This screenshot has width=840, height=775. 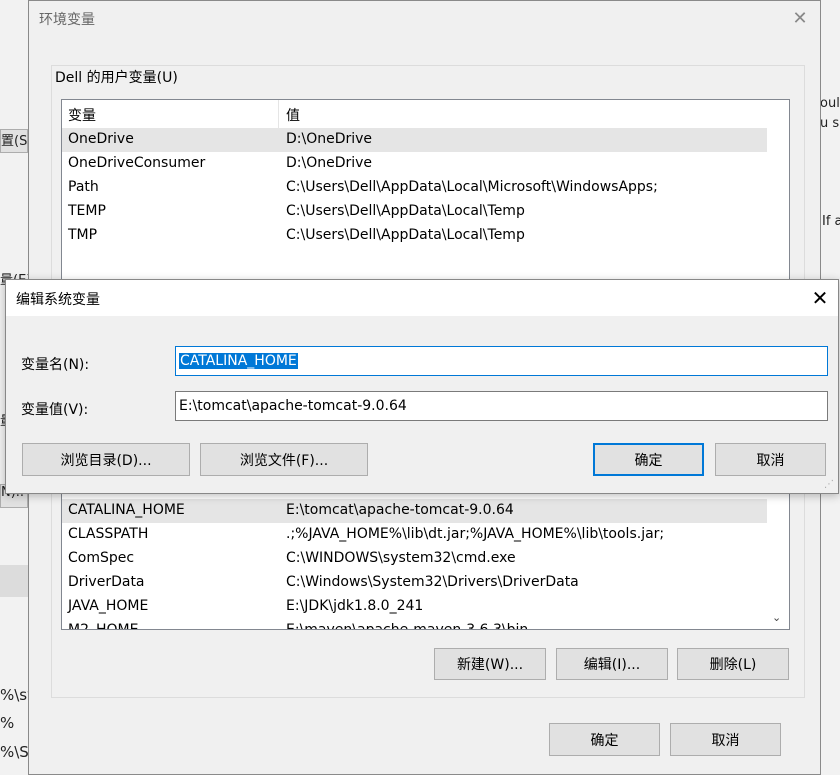 What do you see at coordinates (82, 115) in the screenshot?
I see `column-header-name: 变量` at bounding box center [82, 115].